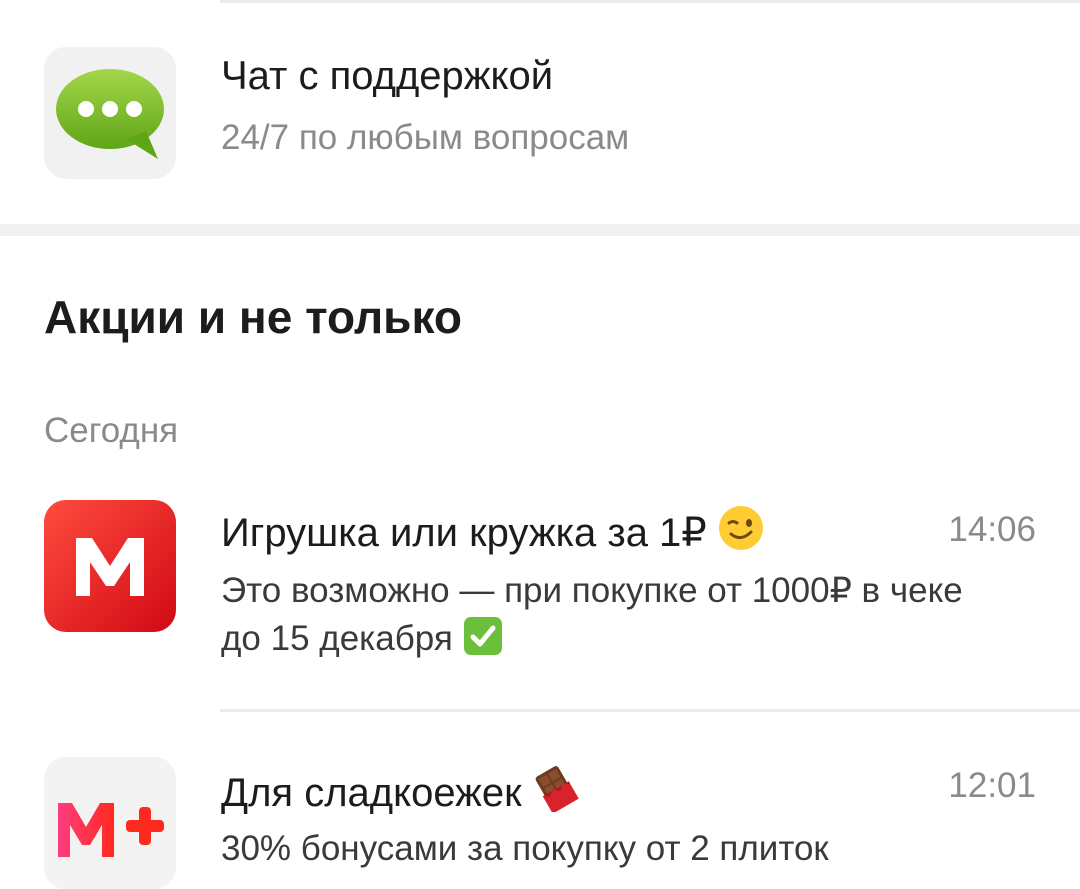  What do you see at coordinates (741, 533) in the screenshot?
I see `winking-face-icon` at bounding box center [741, 533].